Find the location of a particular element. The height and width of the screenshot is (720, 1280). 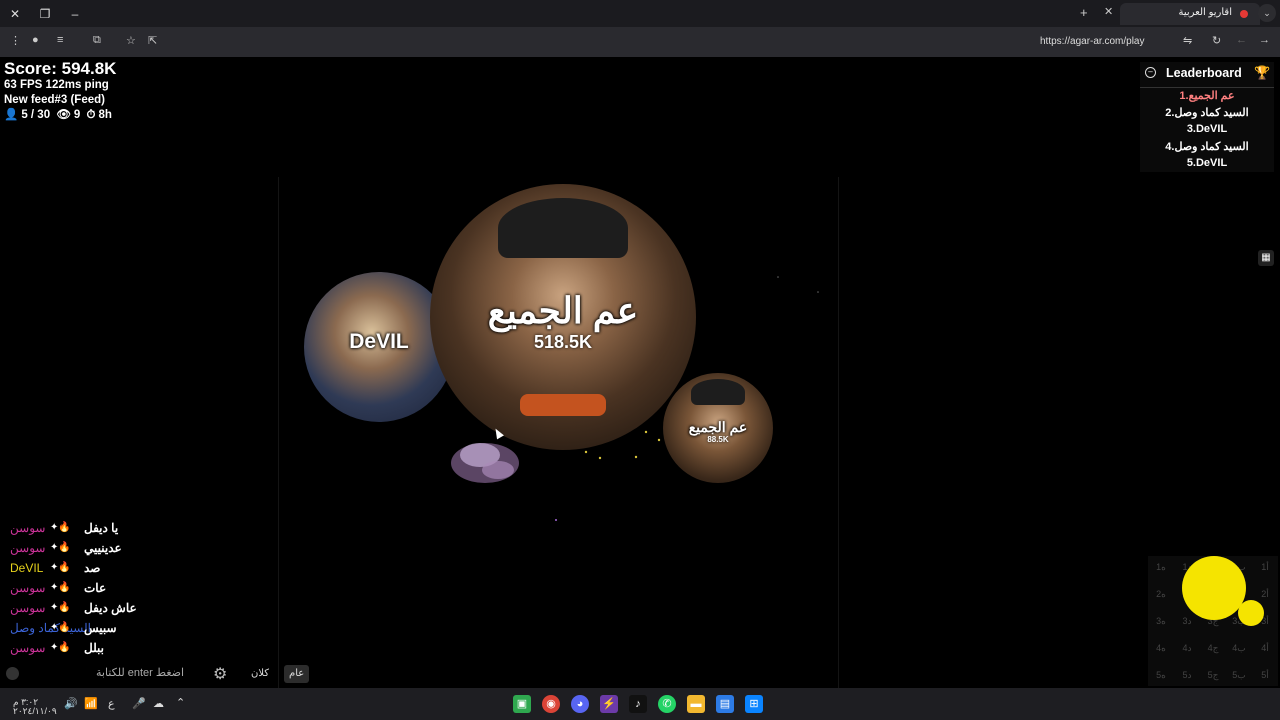

chat-message: سوسن ✦🔥 ببلل is located at coordinates (106, 648).